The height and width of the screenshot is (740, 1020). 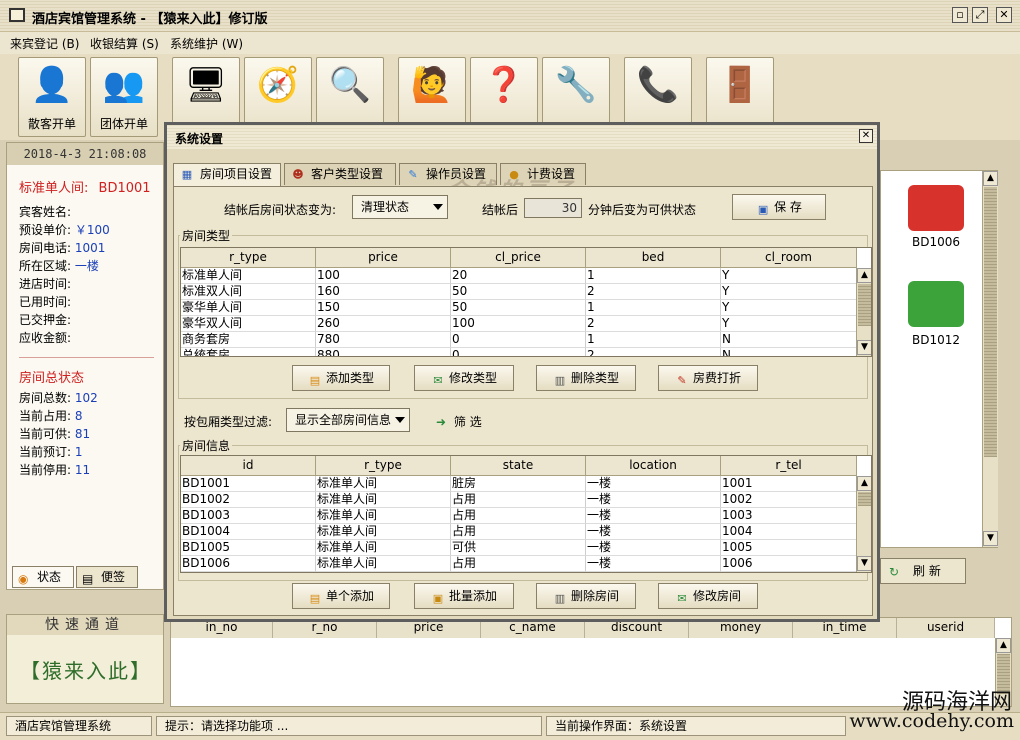 I want to click on room-grid-scrollbar: ▲ ▼, so click(x=990, y=359).